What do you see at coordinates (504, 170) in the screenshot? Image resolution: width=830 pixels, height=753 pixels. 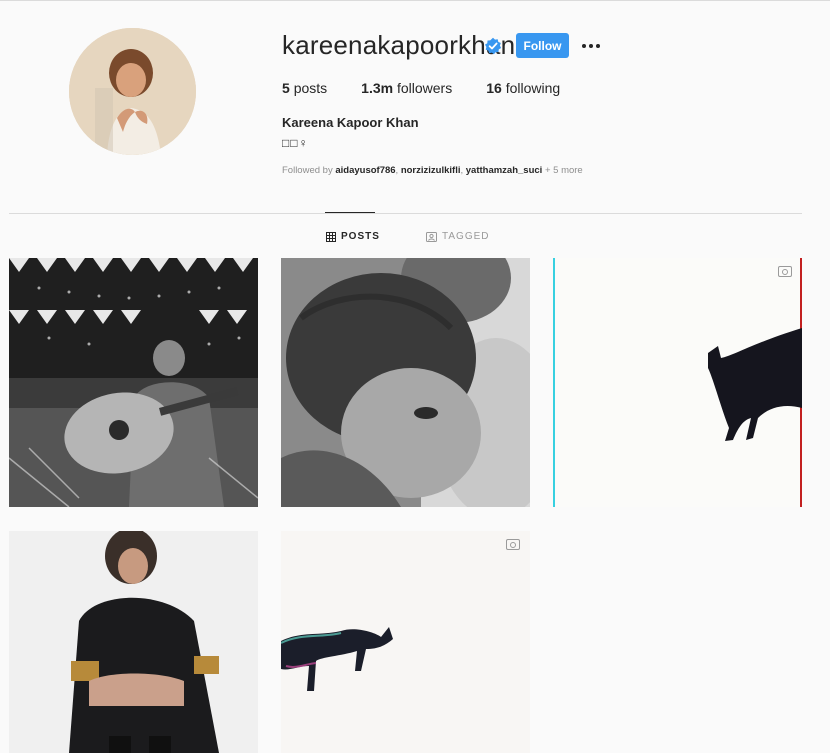 I see `follower-link: yatthamzah_suci` at bounding box center [504, 170].